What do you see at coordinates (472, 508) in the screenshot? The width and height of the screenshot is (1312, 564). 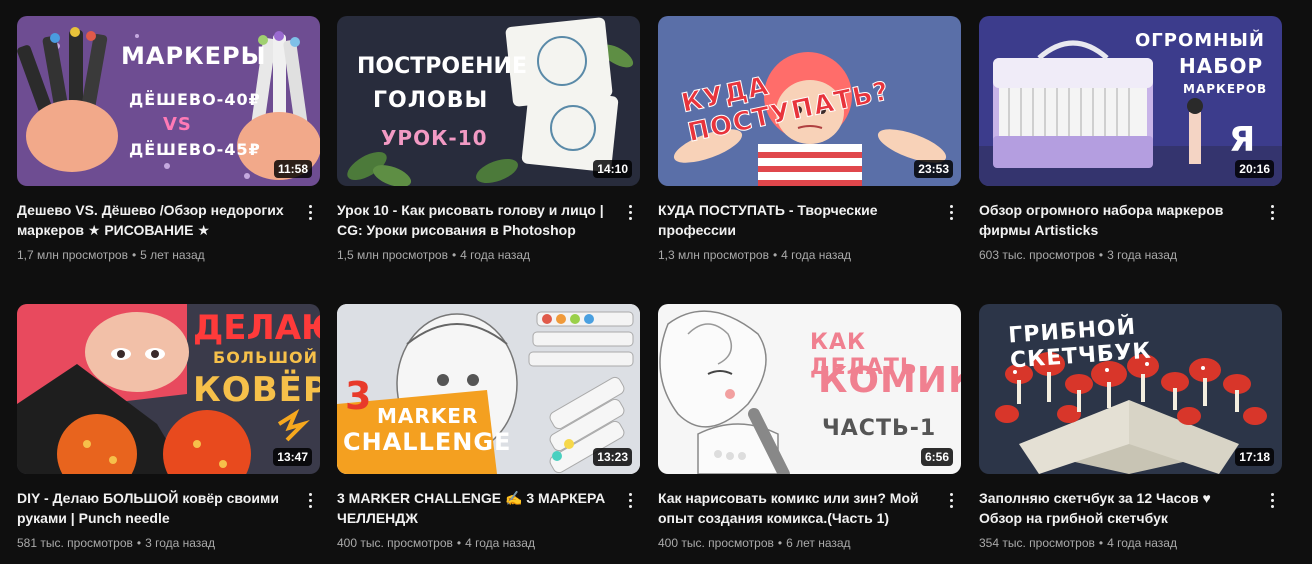 I see `video-title: 3 MARKER CHALLENGE ✍️ 3 МАРКЕРА ЧЕЛЛЕНДЖ` at bounding box center [472, 508].